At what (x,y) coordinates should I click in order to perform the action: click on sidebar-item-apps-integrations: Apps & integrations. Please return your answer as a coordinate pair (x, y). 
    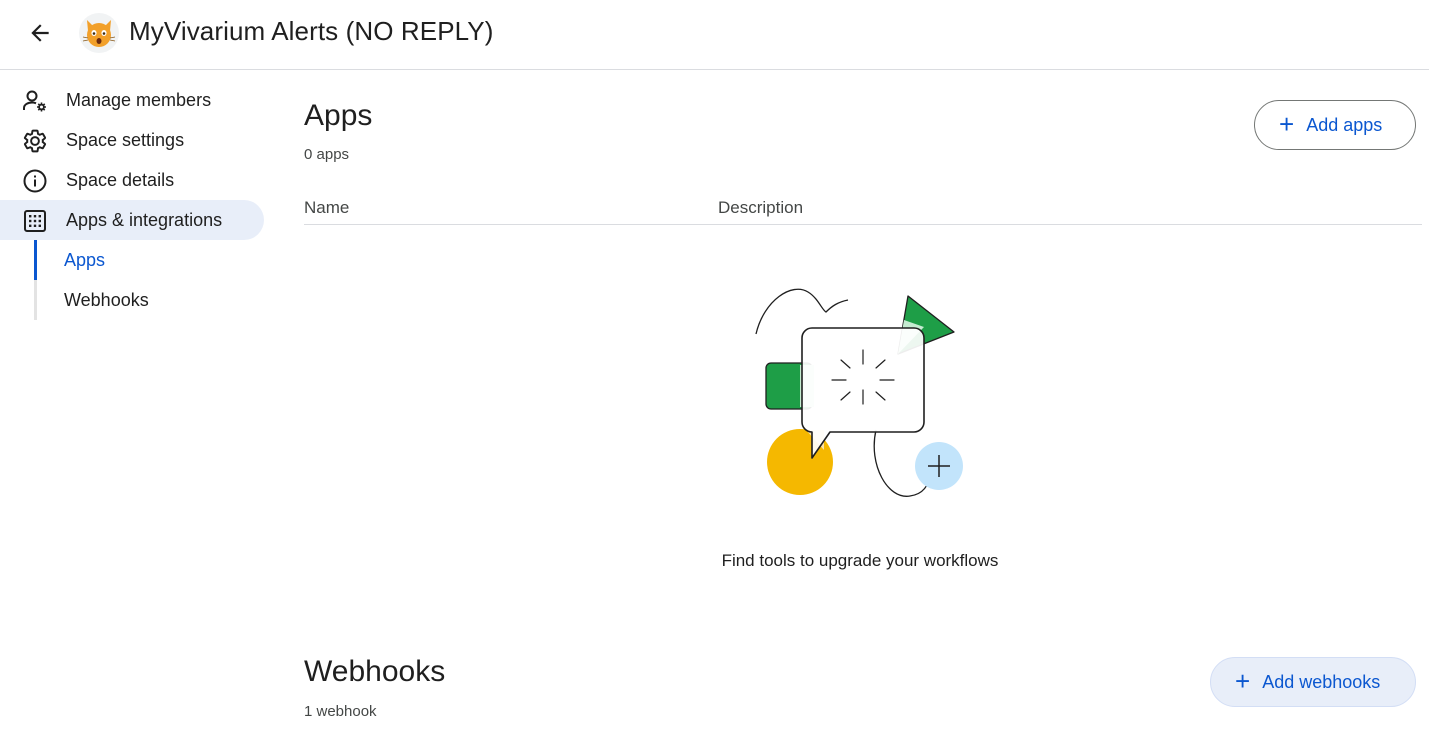
    Looking at the image, I should click on (132, 220).